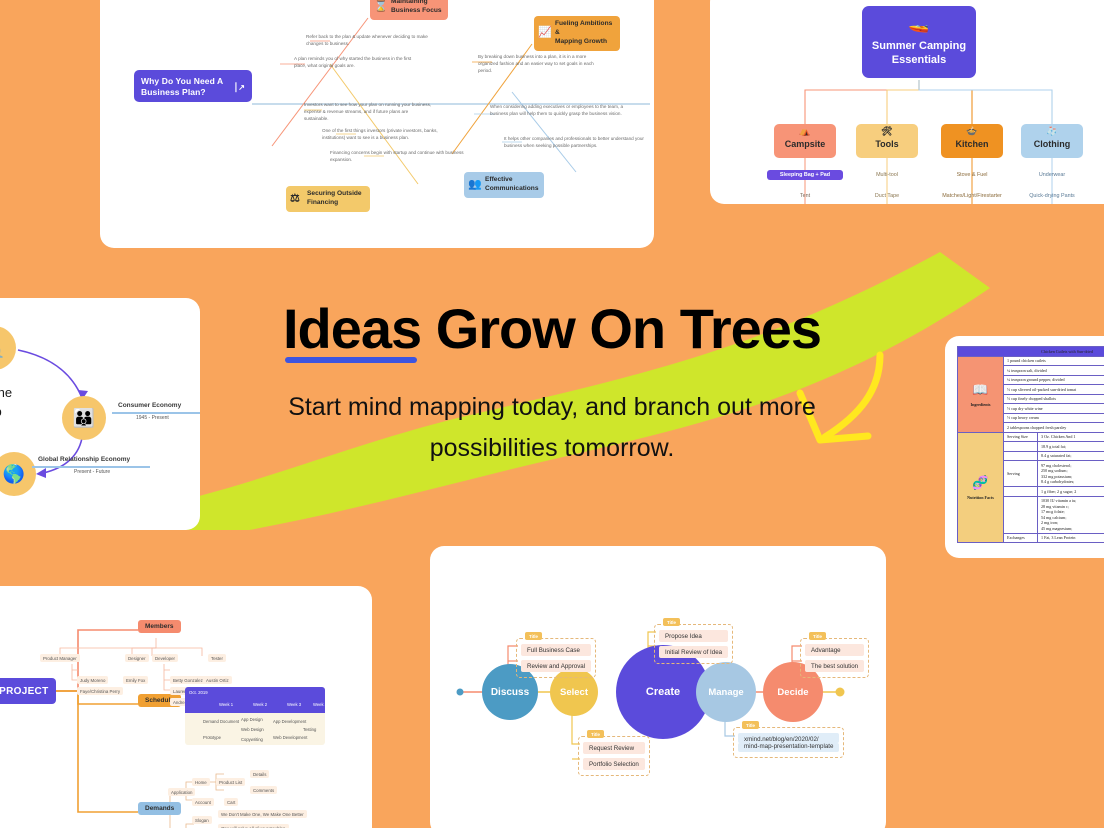 This screenshot has height=828, width=1104. Describe the element at coordinates (264, 790) in the screenshot. I see `demand-item: Comments` at that location.